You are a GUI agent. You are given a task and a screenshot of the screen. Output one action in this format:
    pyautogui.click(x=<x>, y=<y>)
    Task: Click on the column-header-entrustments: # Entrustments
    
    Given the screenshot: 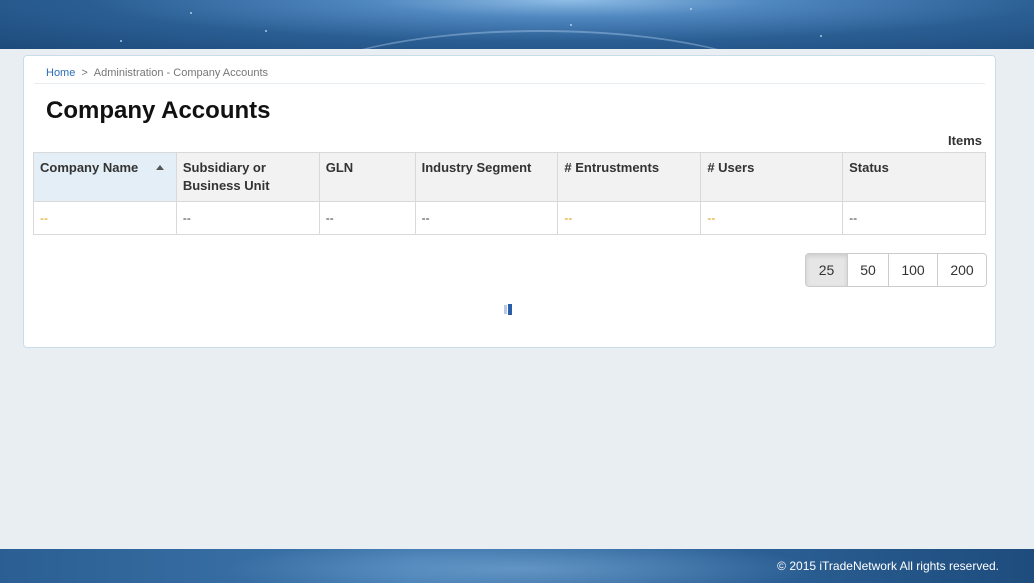 What is the action you would take?
    pyautogui.click(x=629, y=177)
    